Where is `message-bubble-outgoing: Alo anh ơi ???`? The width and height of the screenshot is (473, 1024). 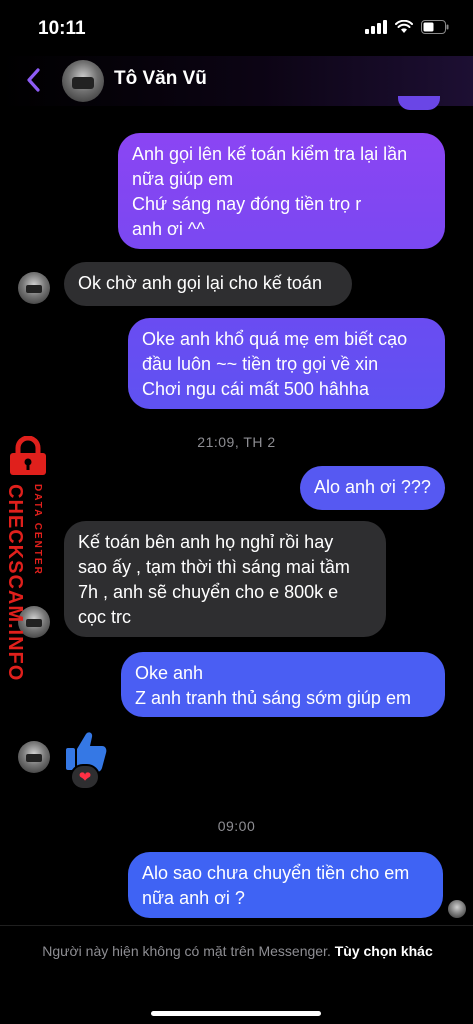 message-bubble-outgoing: Alo anh ơi ??? is located at coordinates (372, 488).